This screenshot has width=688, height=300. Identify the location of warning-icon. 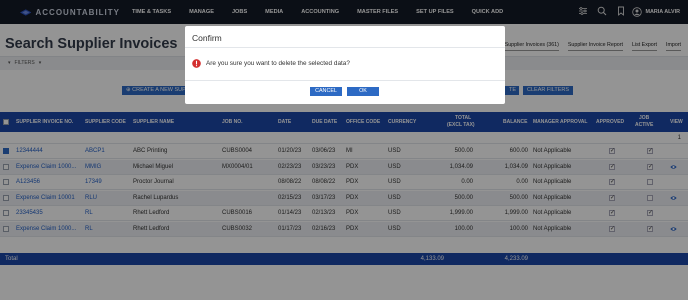
(196, 63).